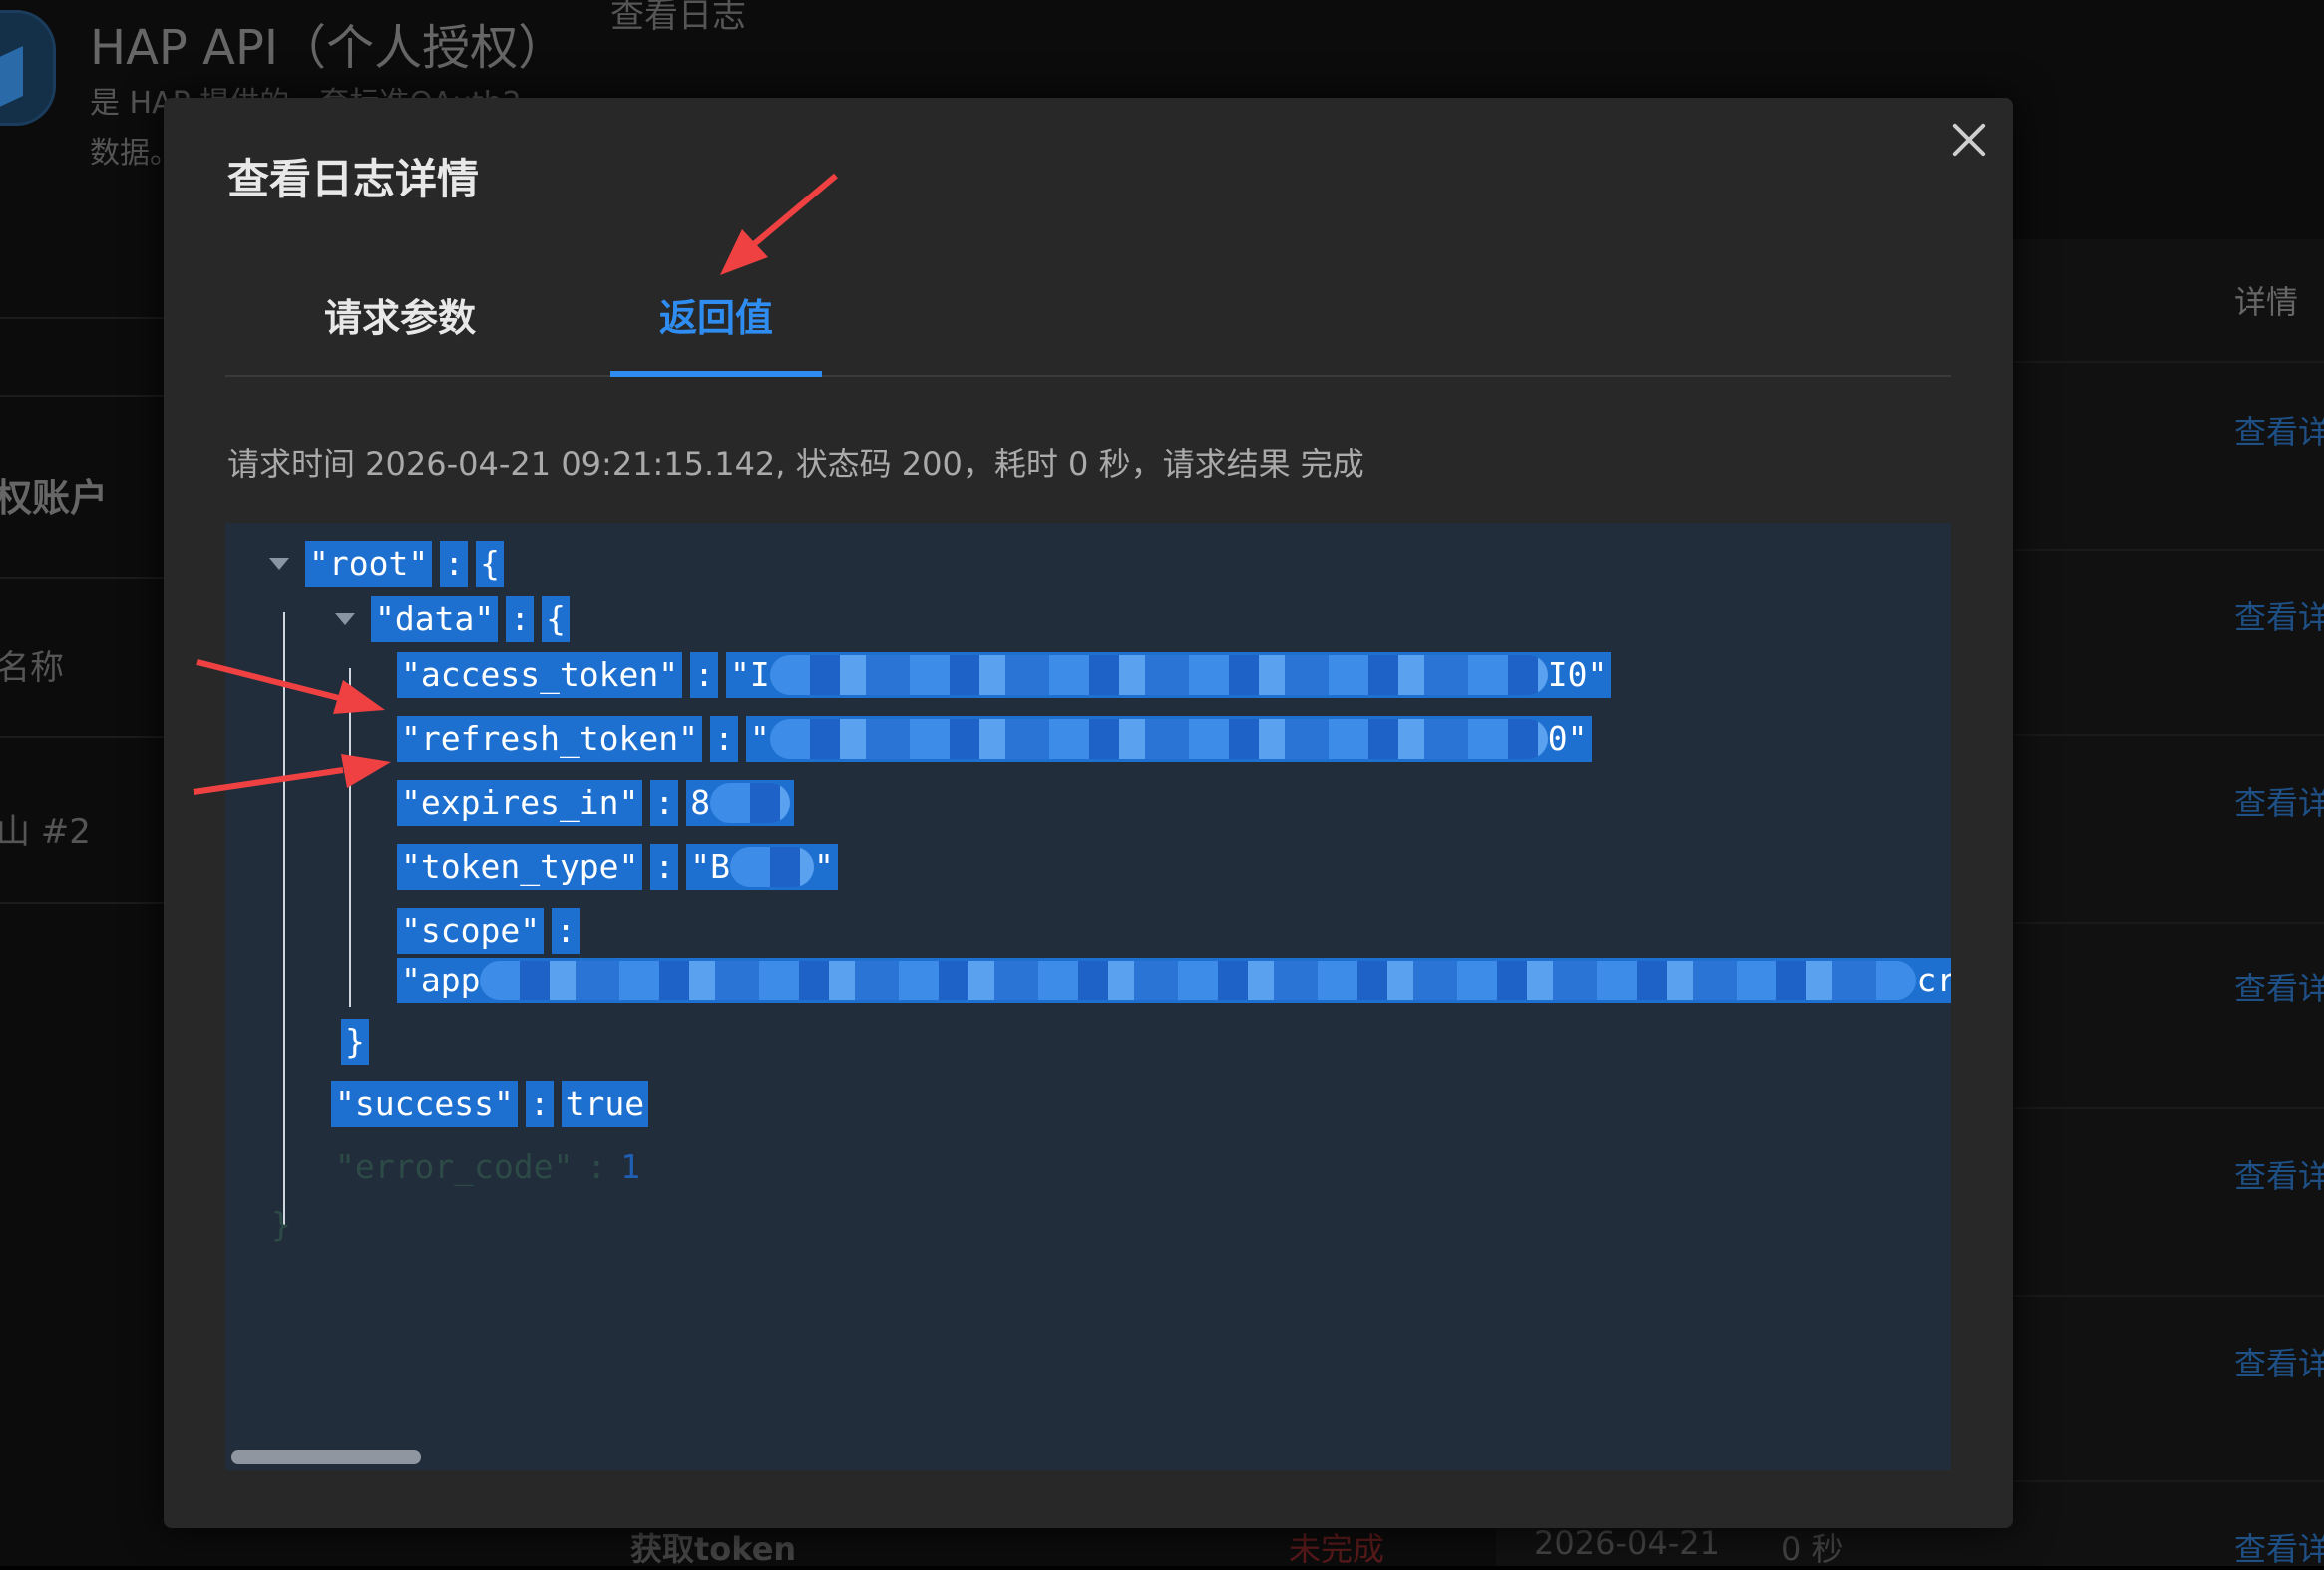 The height and width of the screenshot is (1570, 2324). I want to click on annotation-arrows, so click(515, 484).